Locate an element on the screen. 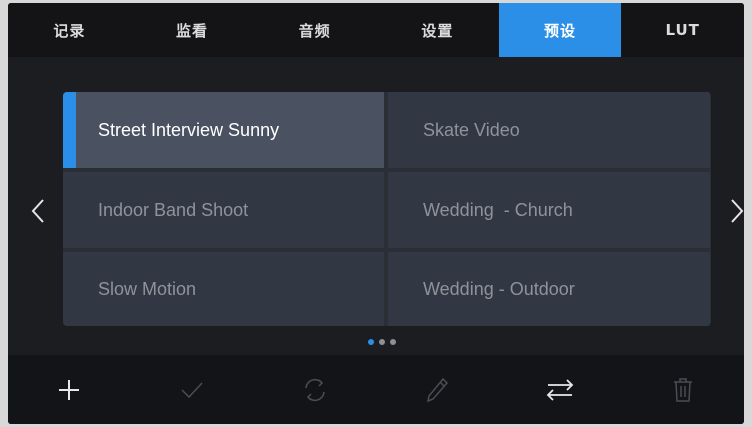  tab-monitor: 监看 is located at coordinates (192, 30).